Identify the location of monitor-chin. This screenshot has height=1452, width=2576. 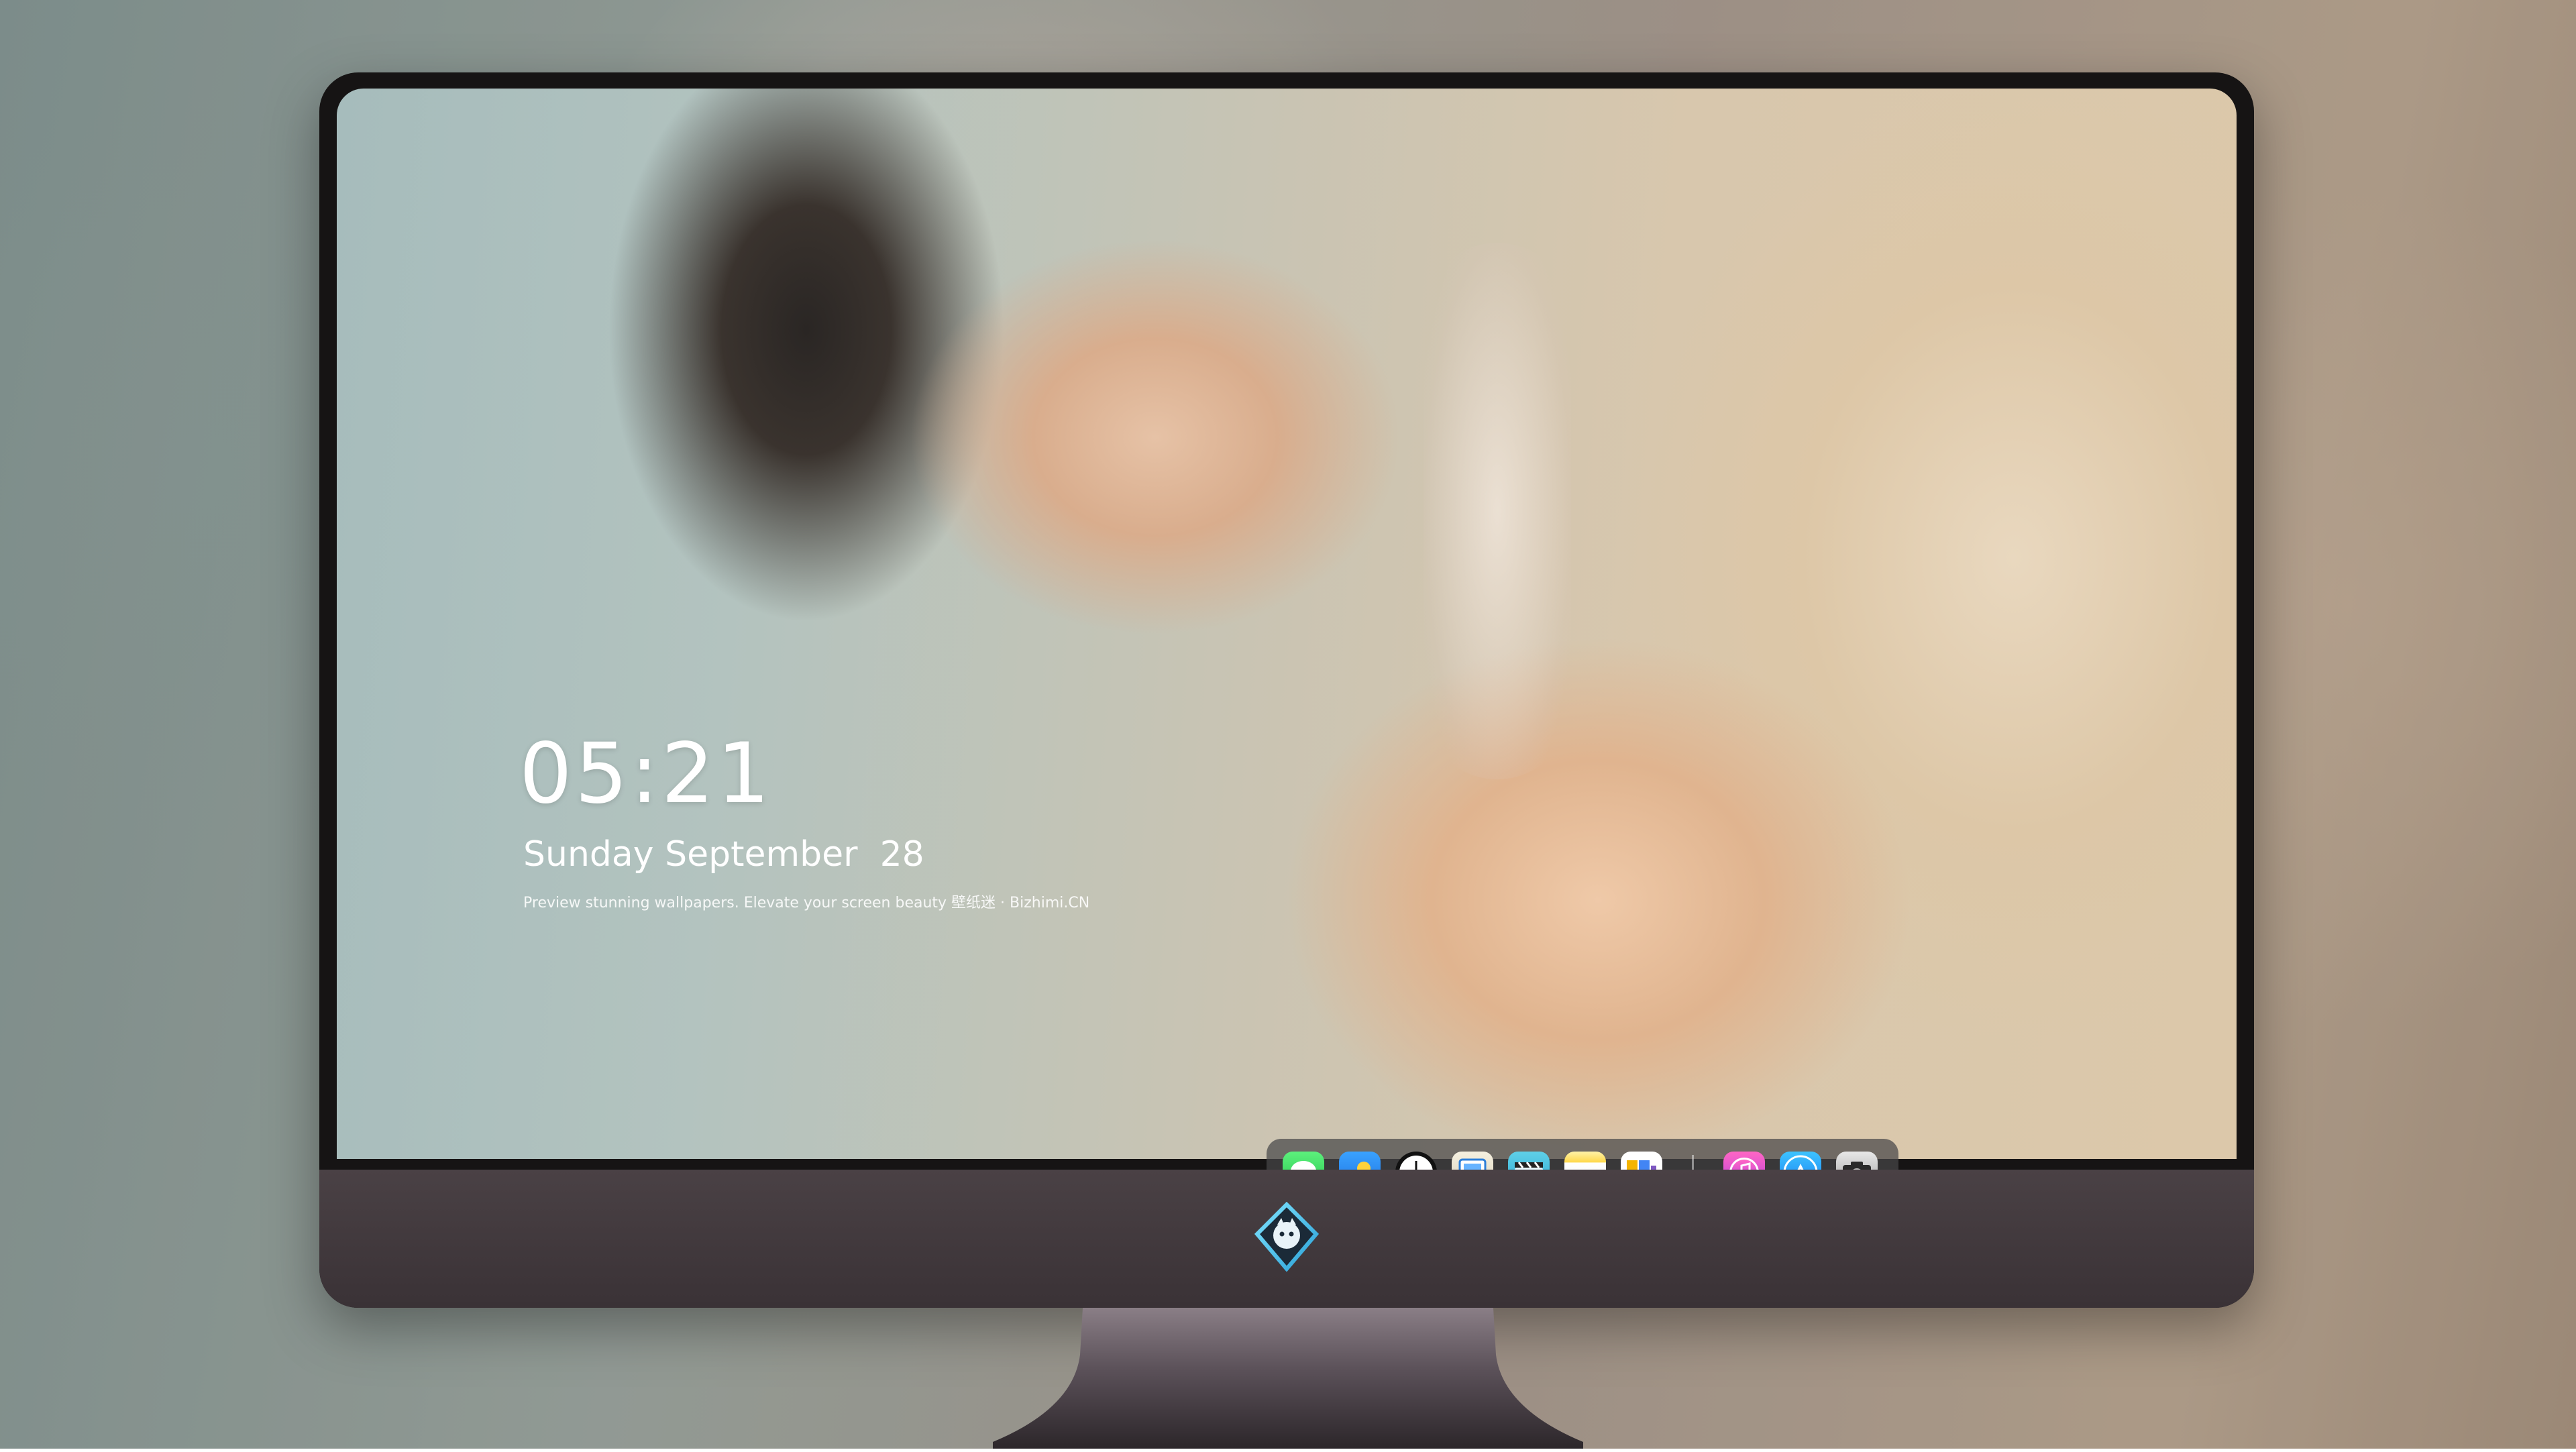
(1286, 1239).